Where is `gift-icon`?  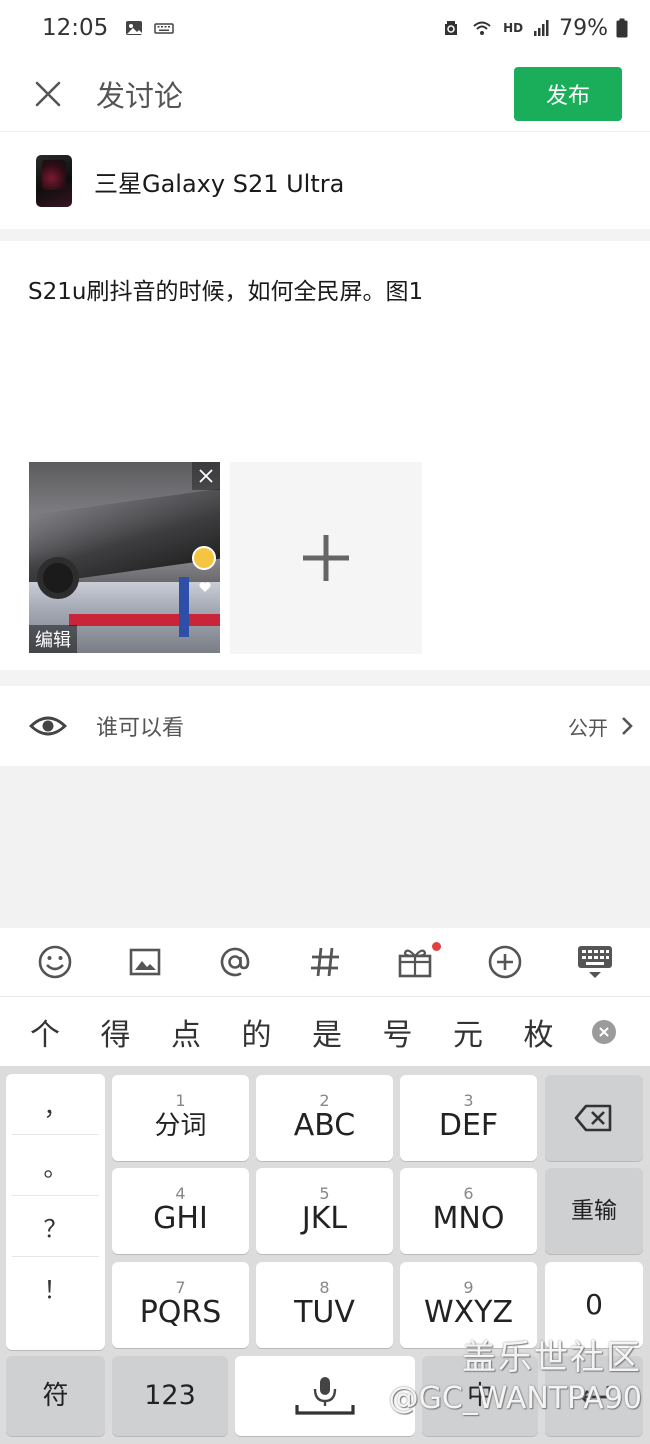 gift-icon is located at coordinates (415, 963).